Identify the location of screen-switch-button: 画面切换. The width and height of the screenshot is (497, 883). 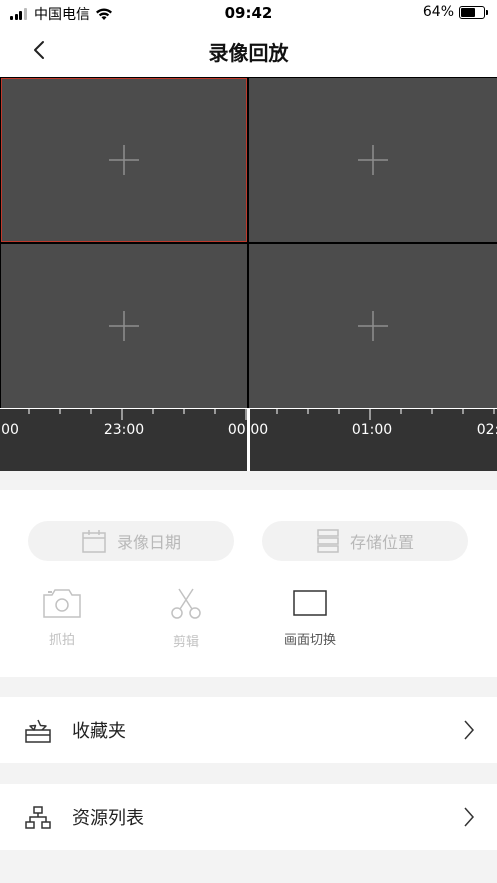
(310, 617).